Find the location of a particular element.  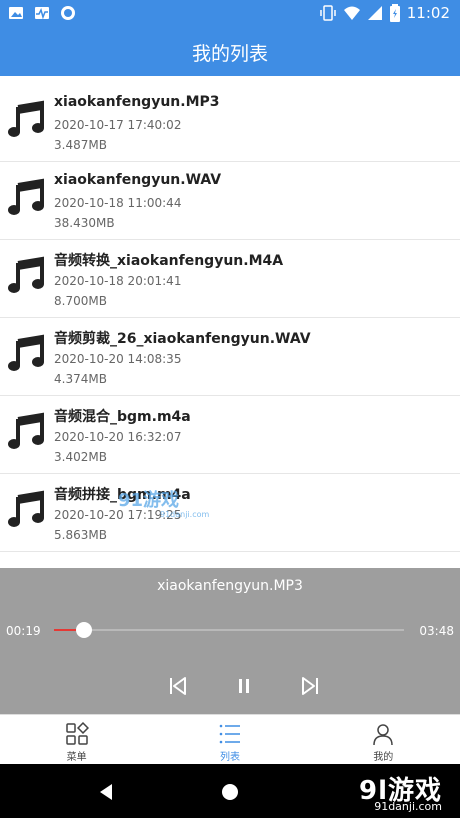

app-bar: 我的列表 is located at coordinates (230, 52).